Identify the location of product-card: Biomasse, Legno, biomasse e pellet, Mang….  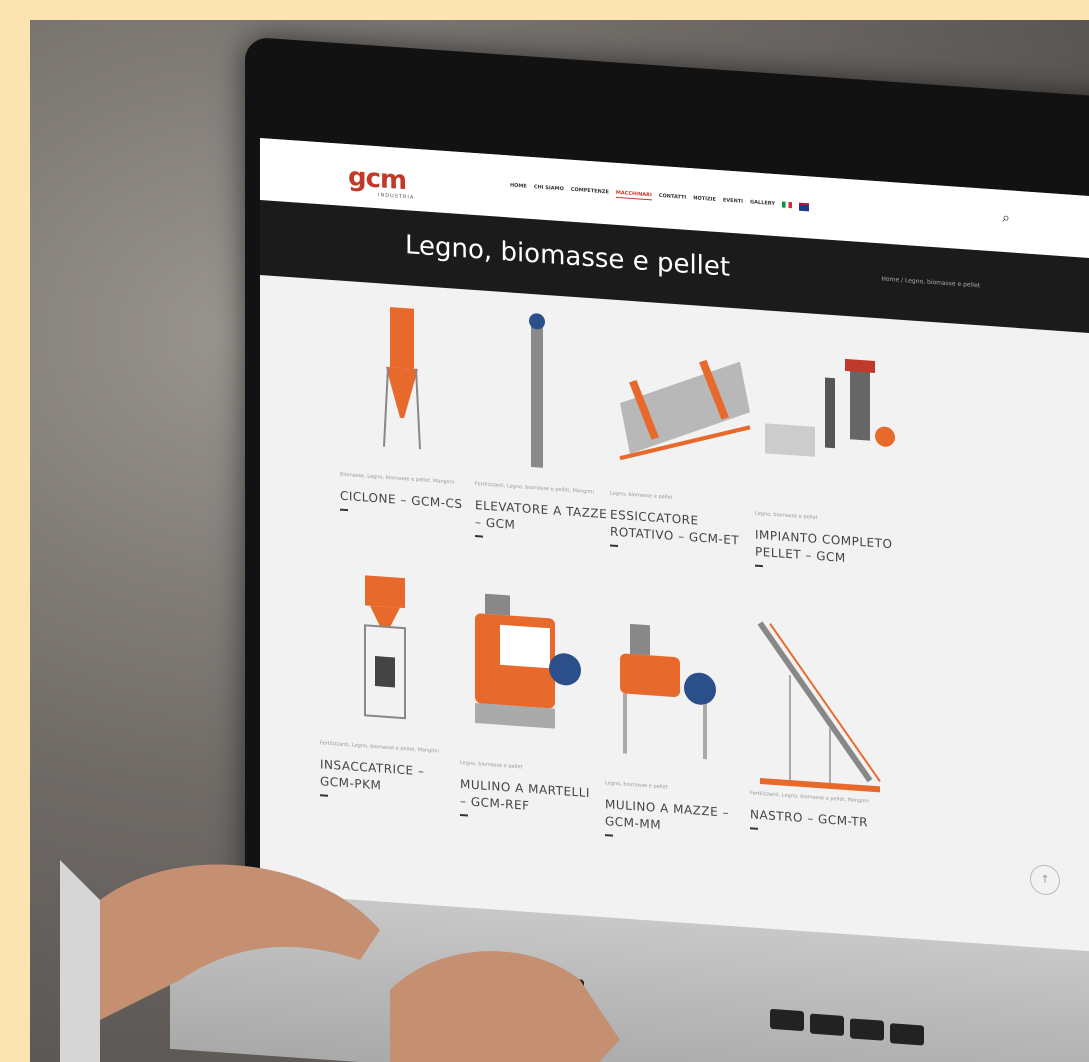
(410, 407).